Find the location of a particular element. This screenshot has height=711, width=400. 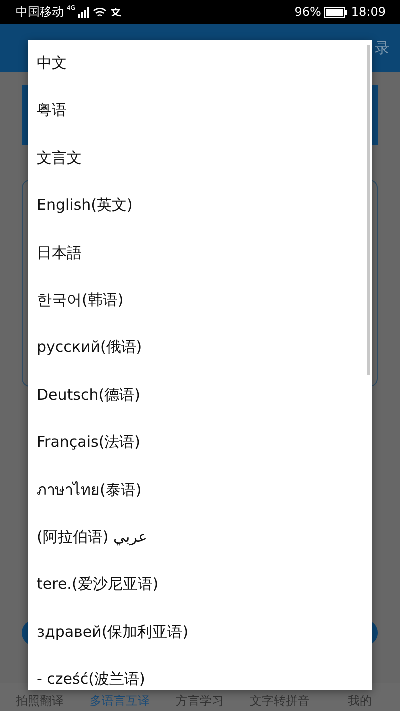

language-option: - cześć(波兰语) is located at coordinates (91, 673).